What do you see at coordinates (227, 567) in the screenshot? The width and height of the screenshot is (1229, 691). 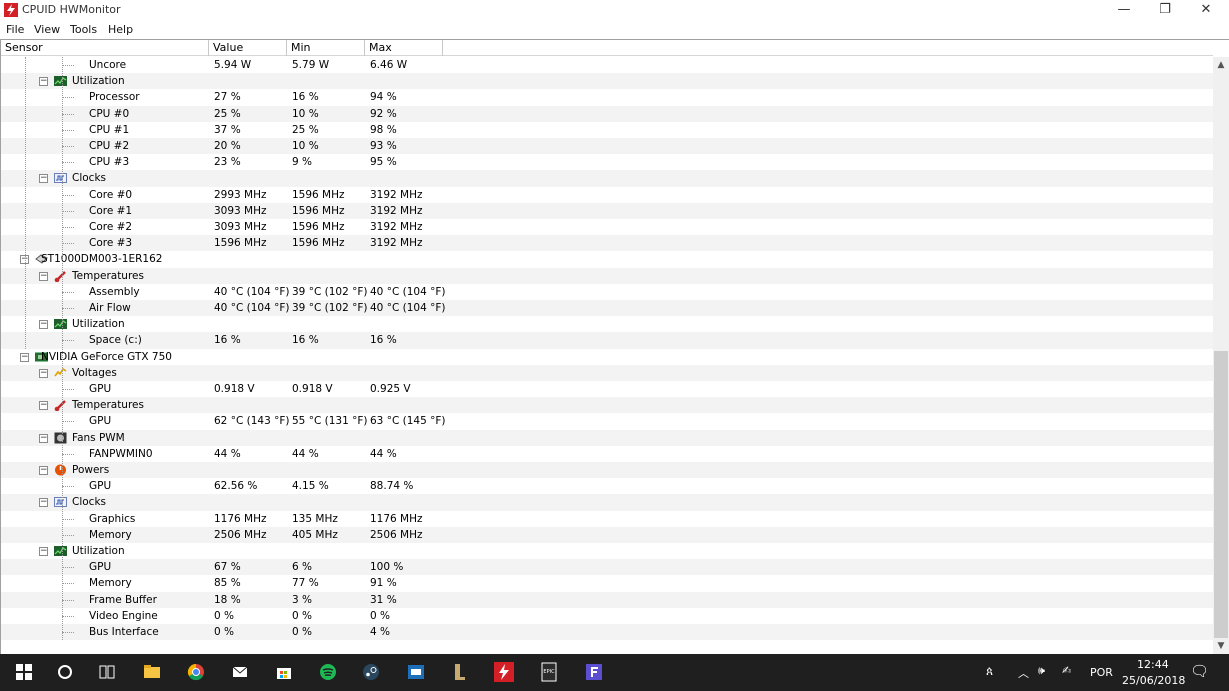 I see `sensor-value: 67 %` at bounding box center [227, 567].